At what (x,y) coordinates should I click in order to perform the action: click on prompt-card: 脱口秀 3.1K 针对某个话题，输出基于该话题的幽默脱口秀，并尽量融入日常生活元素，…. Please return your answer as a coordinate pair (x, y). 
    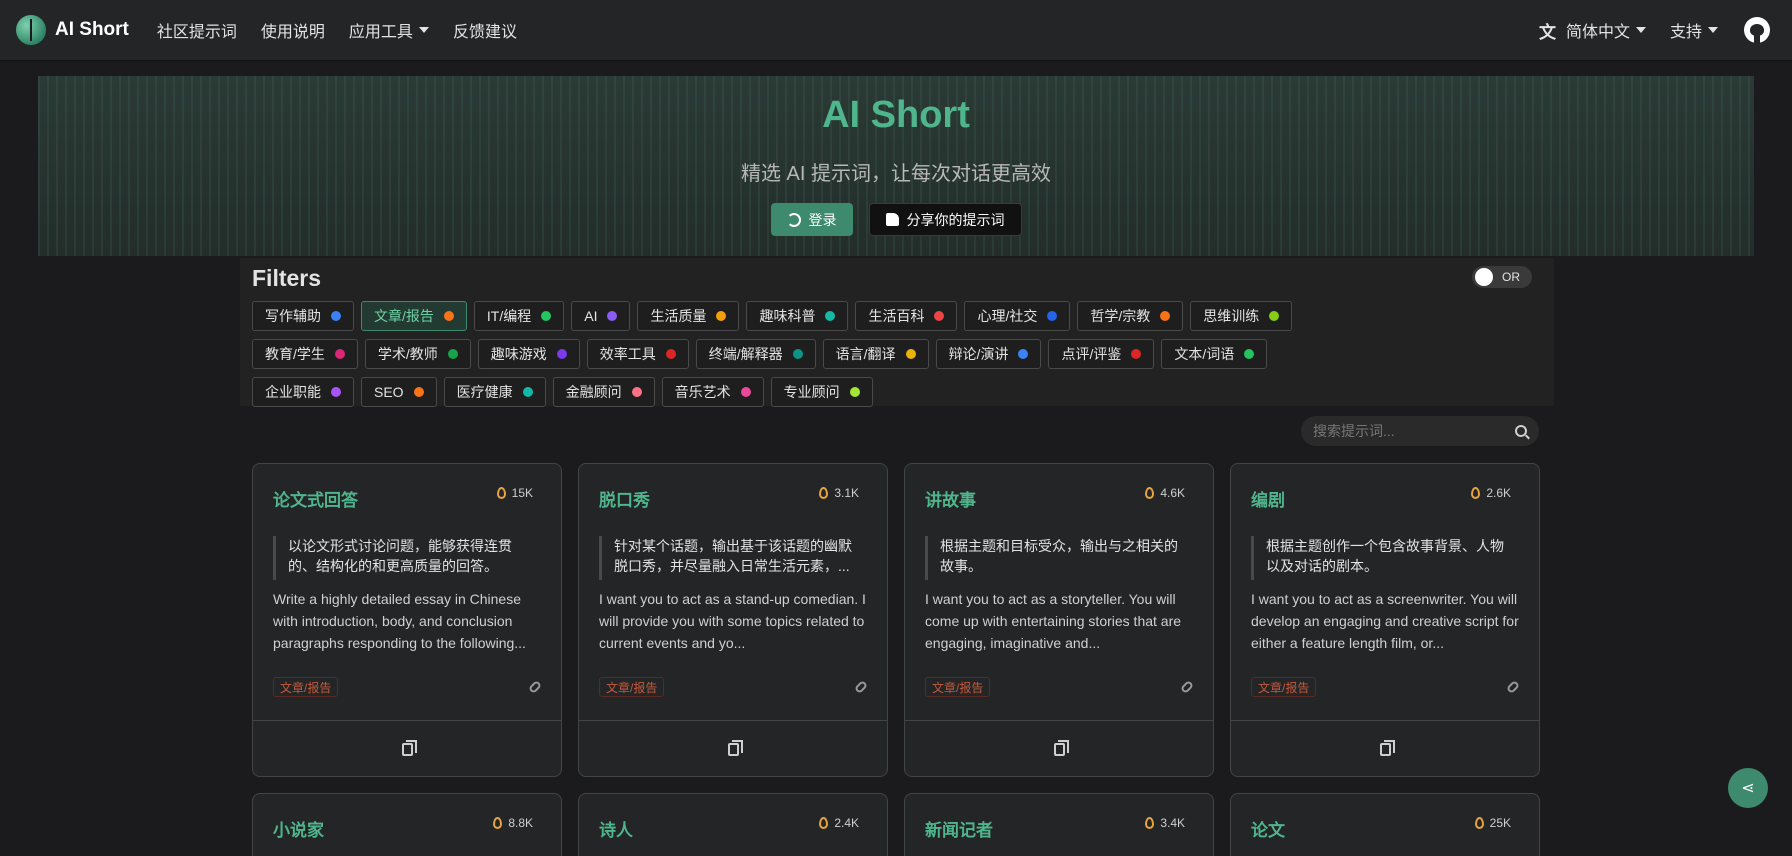
    Looking at the image, I should click on (733, 620).